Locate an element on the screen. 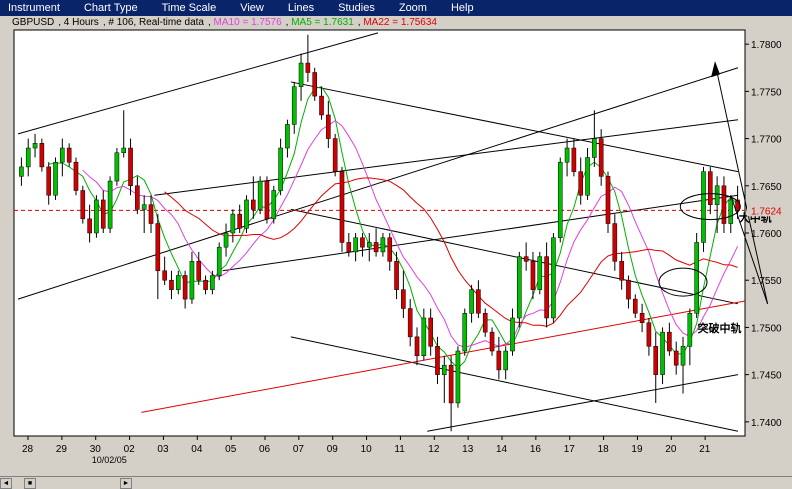  symbol-label: GBPUSD is located at coordinates (33, 22).